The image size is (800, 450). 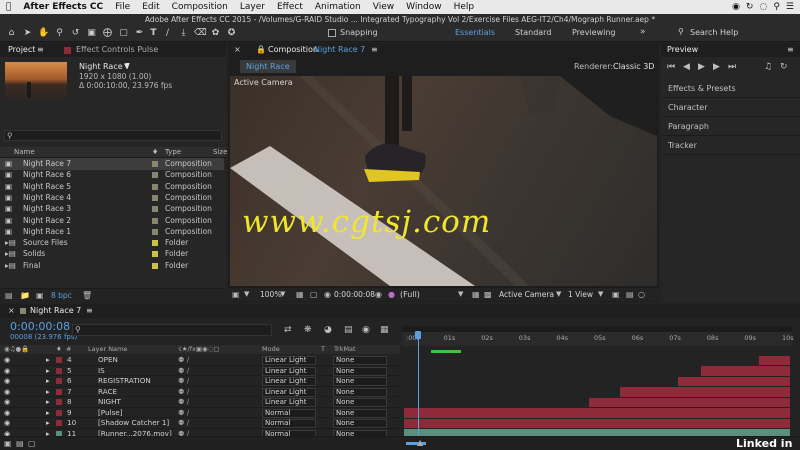 What do you see at coordinates (75, 33) in the screenshot?
I see `rotate-tool-icon: ↺` at bounding box center [75, 33].